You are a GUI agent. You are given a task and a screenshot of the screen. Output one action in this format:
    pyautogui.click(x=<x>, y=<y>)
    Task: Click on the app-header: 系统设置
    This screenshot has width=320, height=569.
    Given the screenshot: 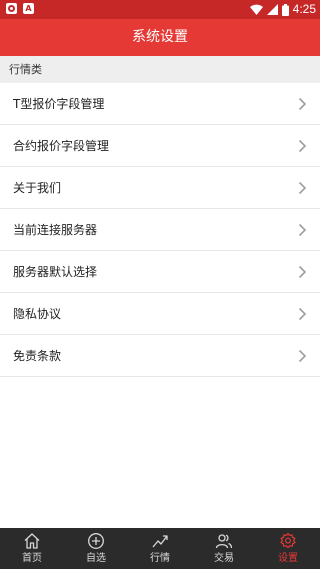 What is the action you would take?
    pyautogui.click(x=160, y=37)
    